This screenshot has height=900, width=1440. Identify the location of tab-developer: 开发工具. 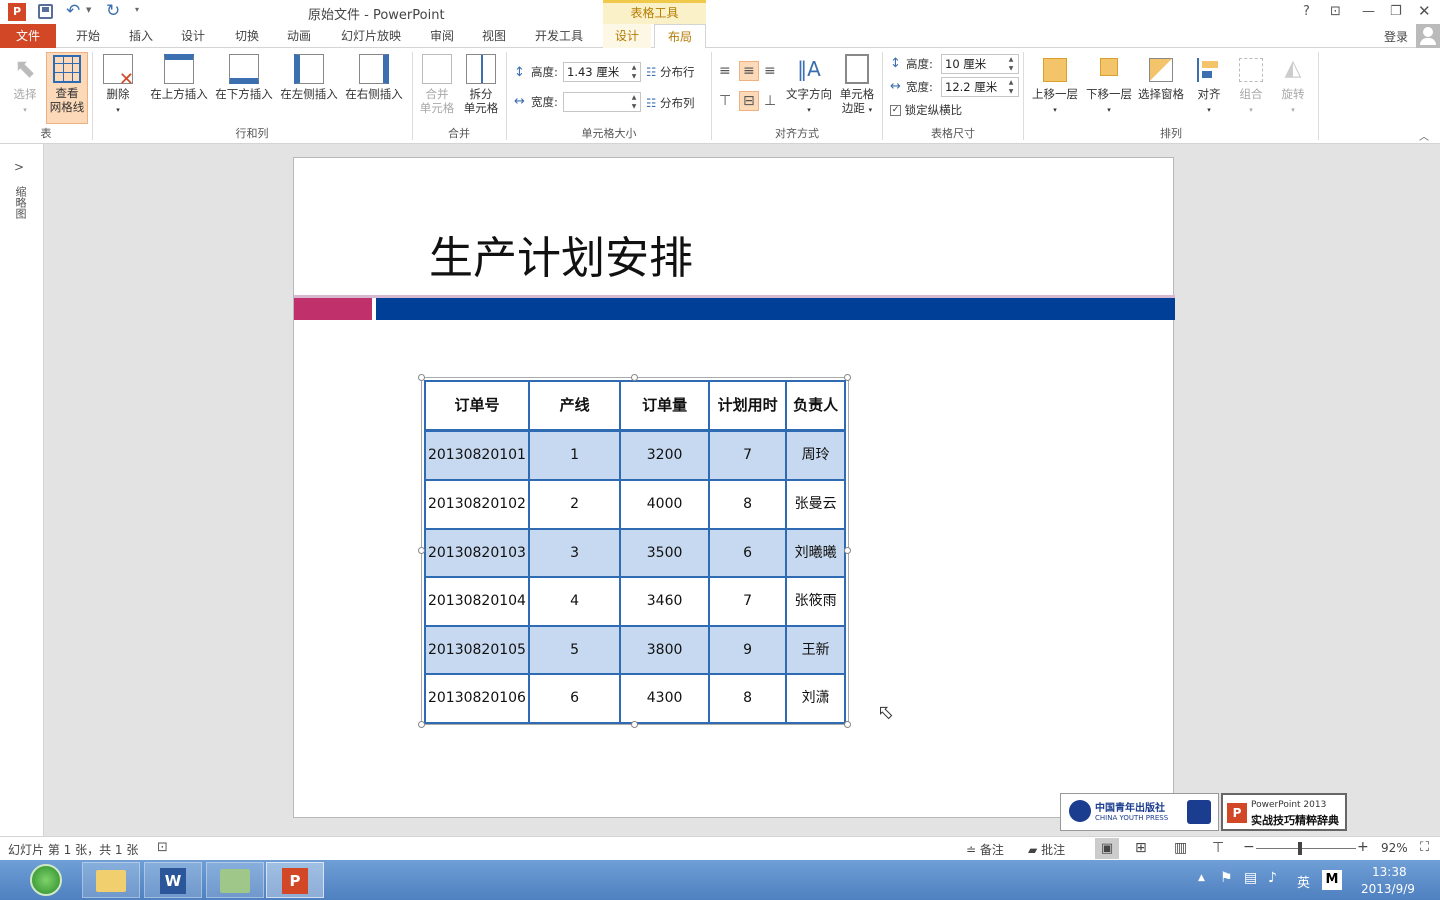
(559, 36).